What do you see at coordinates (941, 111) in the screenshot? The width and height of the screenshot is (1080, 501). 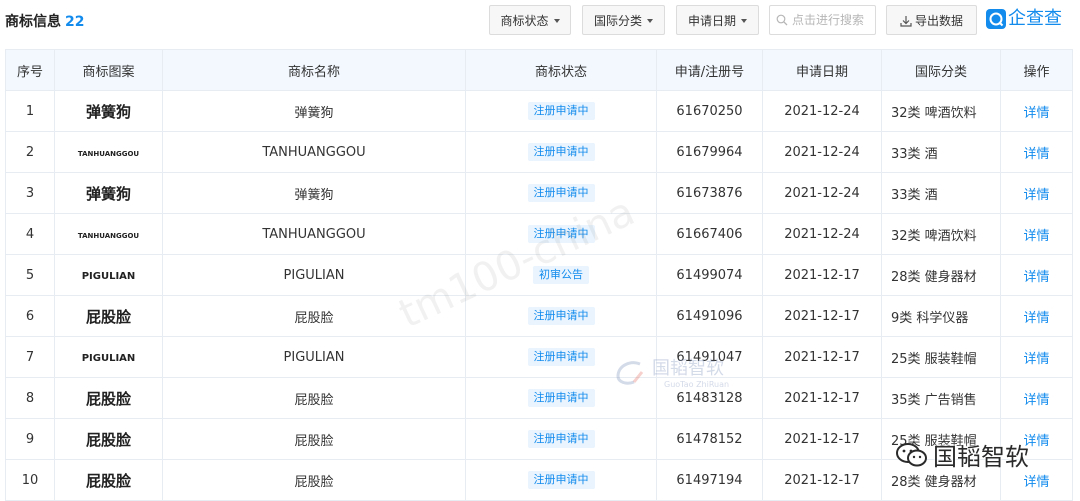 I see `international-class: 32类 啤酒饮料` at bounding box center [941, 111].